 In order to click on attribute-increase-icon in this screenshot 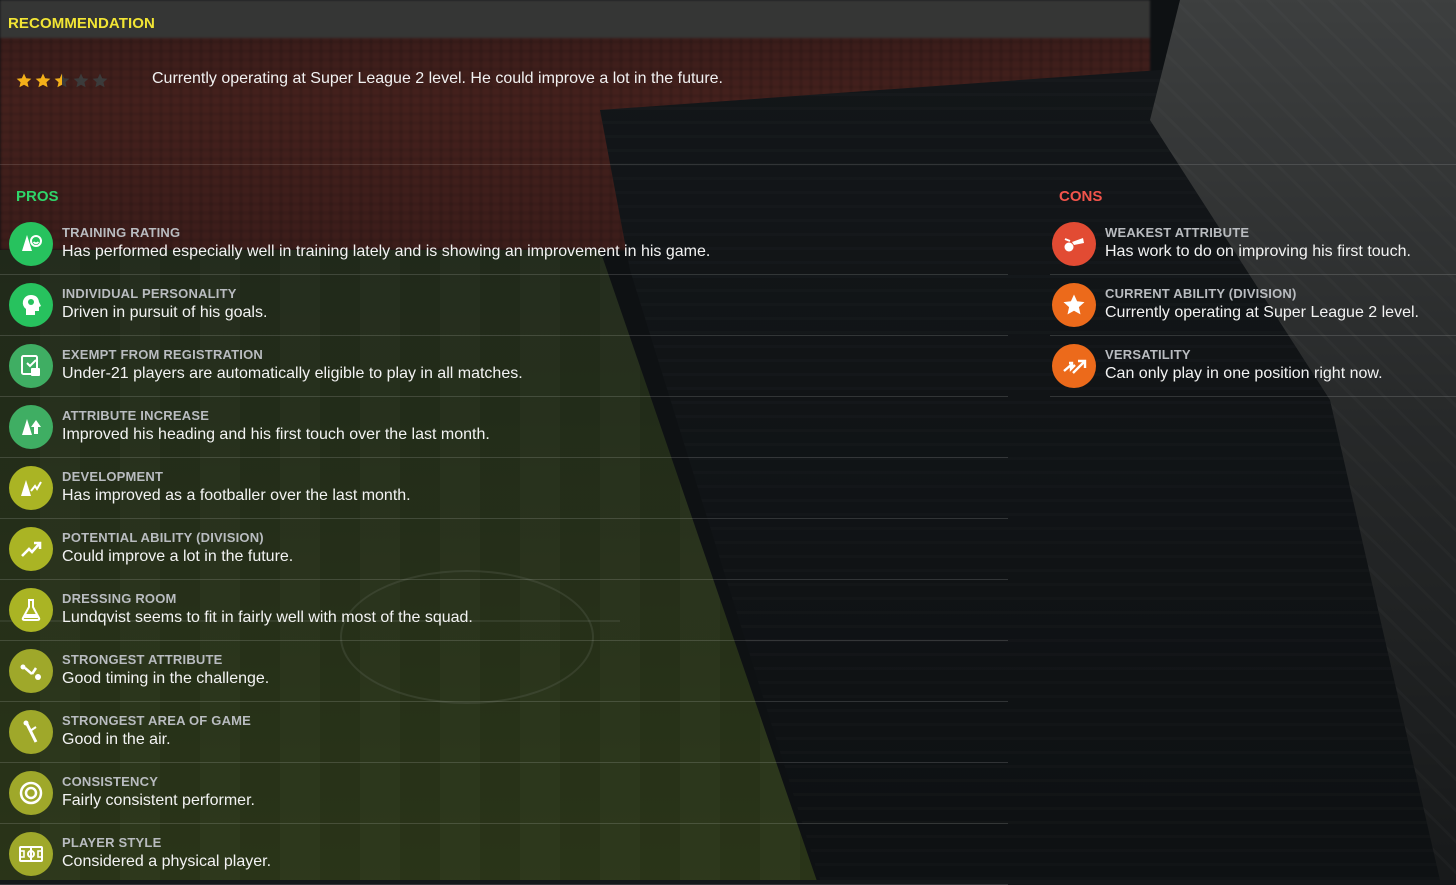, I will do `click(31, 427)`.